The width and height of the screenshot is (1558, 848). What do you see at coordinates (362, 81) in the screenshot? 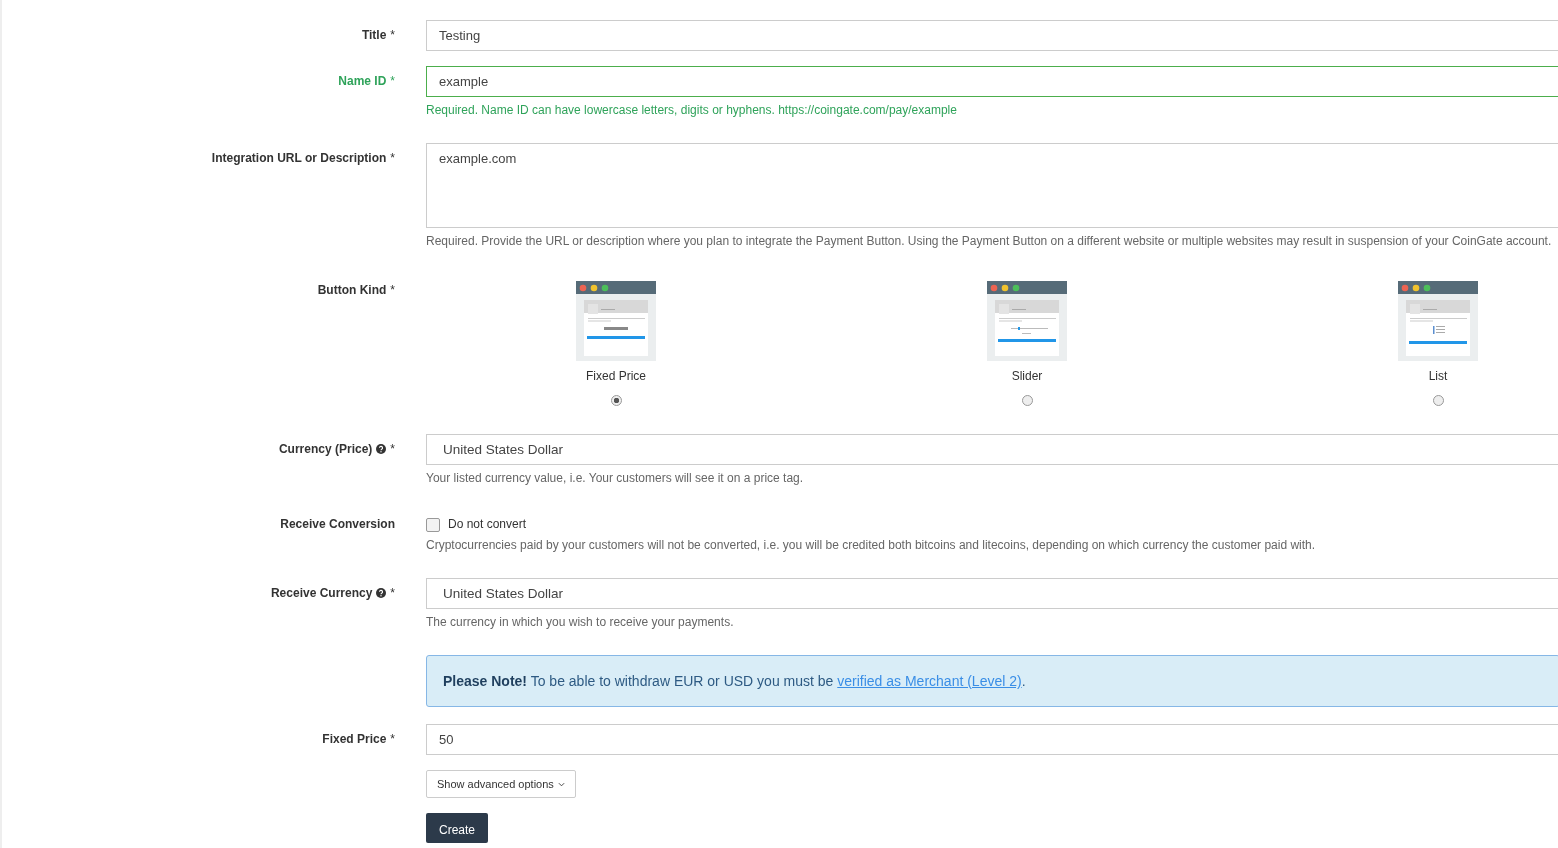
I see `field-label: Name ID` at bounding box center [362, 81].